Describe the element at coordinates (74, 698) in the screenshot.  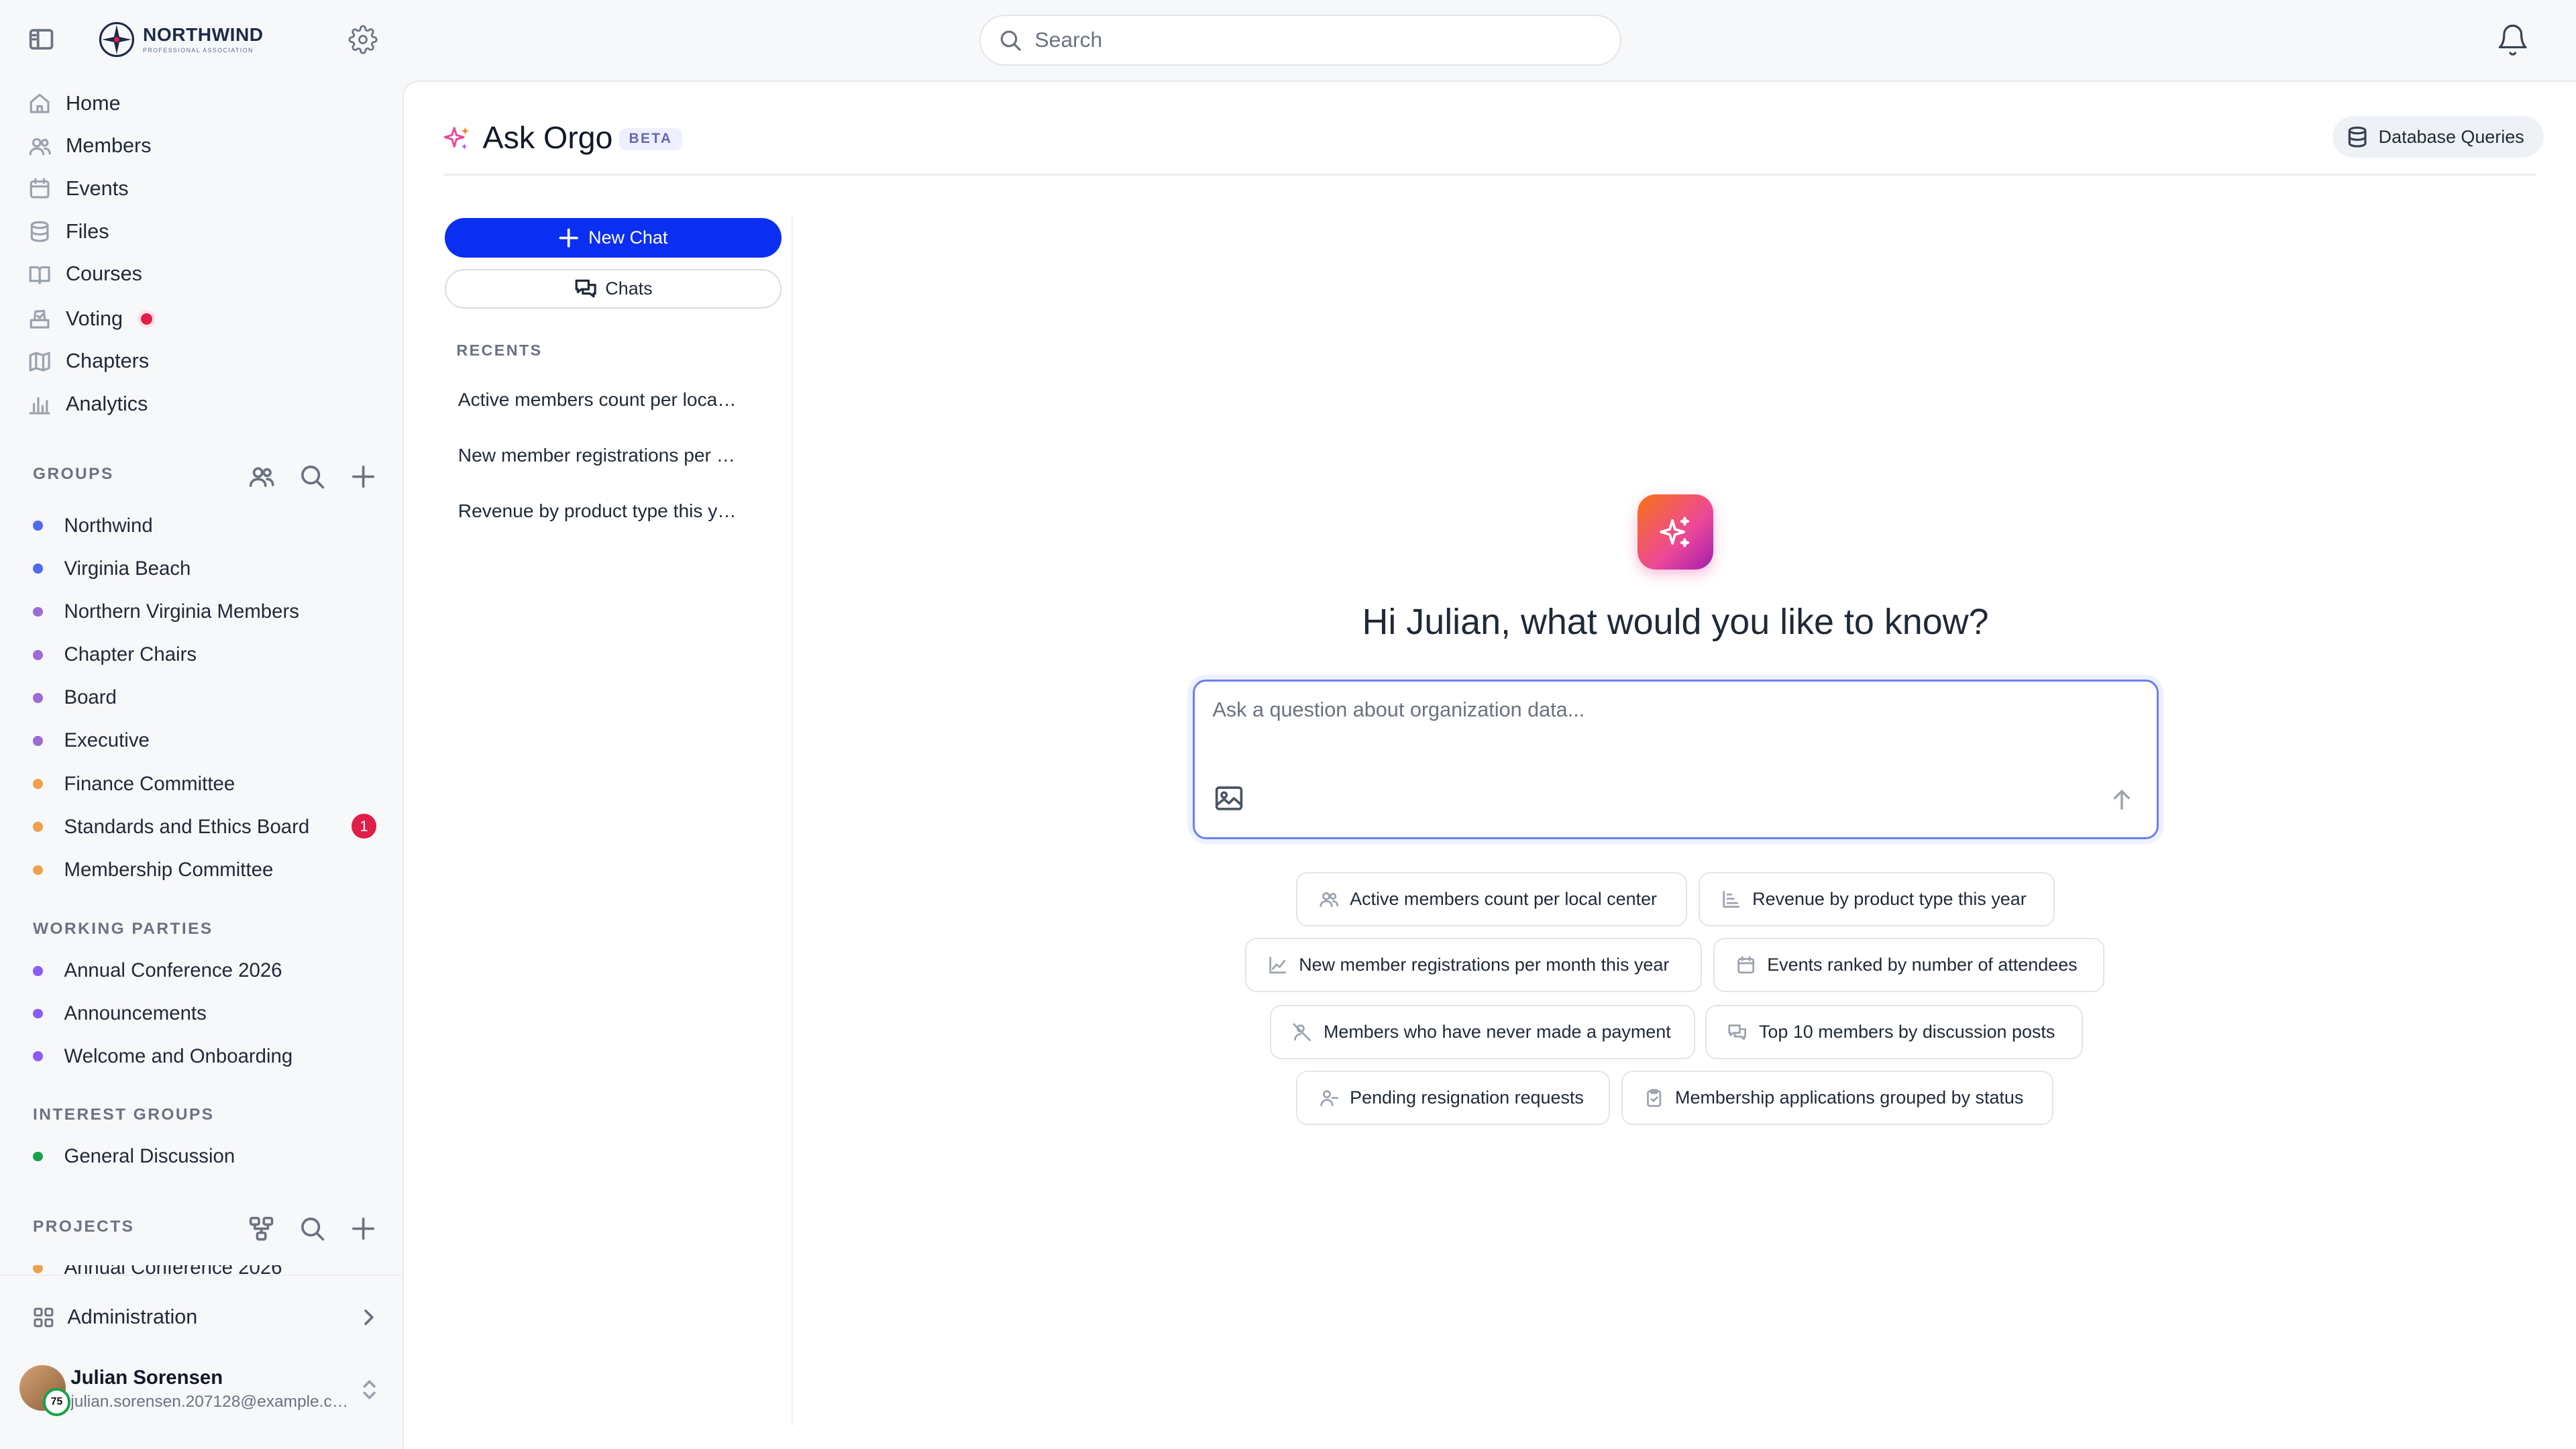
I see `group-item: Board` at that location.